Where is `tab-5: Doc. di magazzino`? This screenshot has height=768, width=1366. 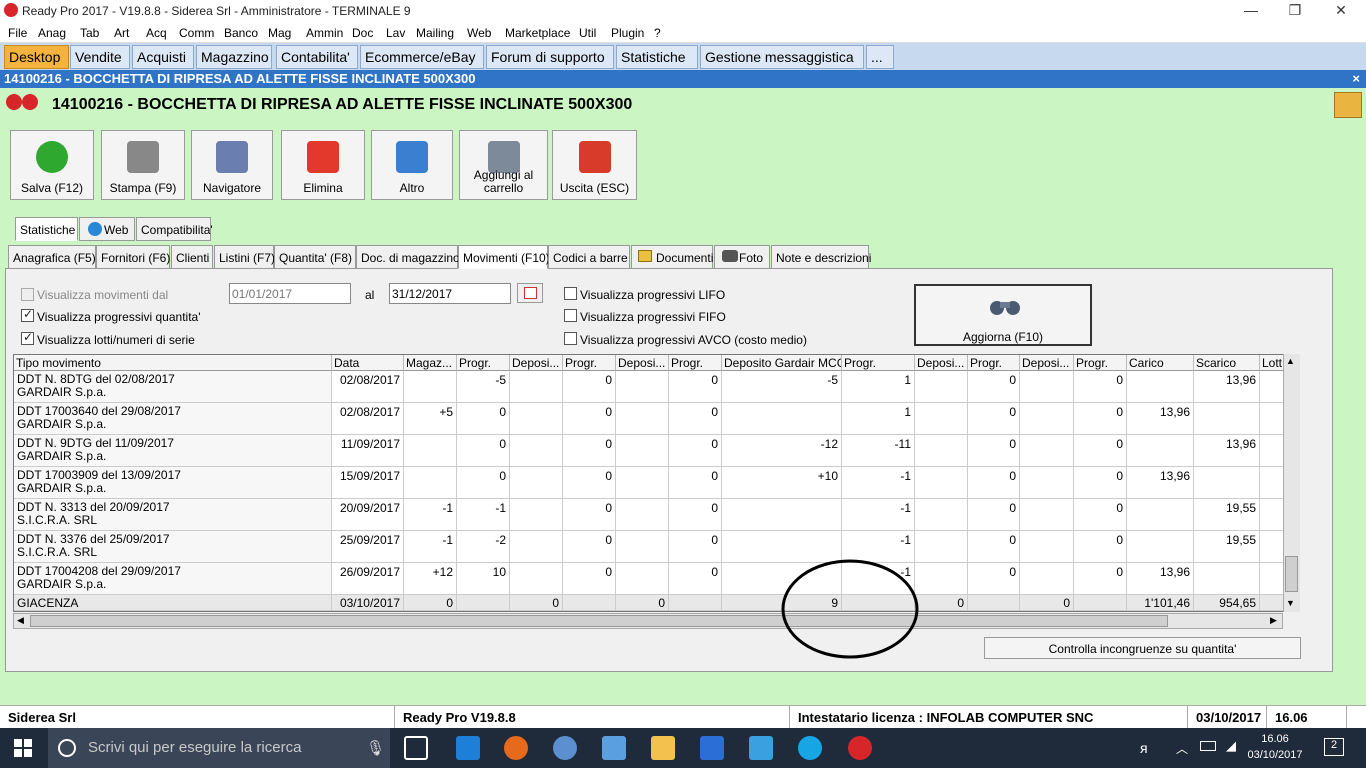
tab-5: Doc. di magazzino is located at coordinates (408, 257).